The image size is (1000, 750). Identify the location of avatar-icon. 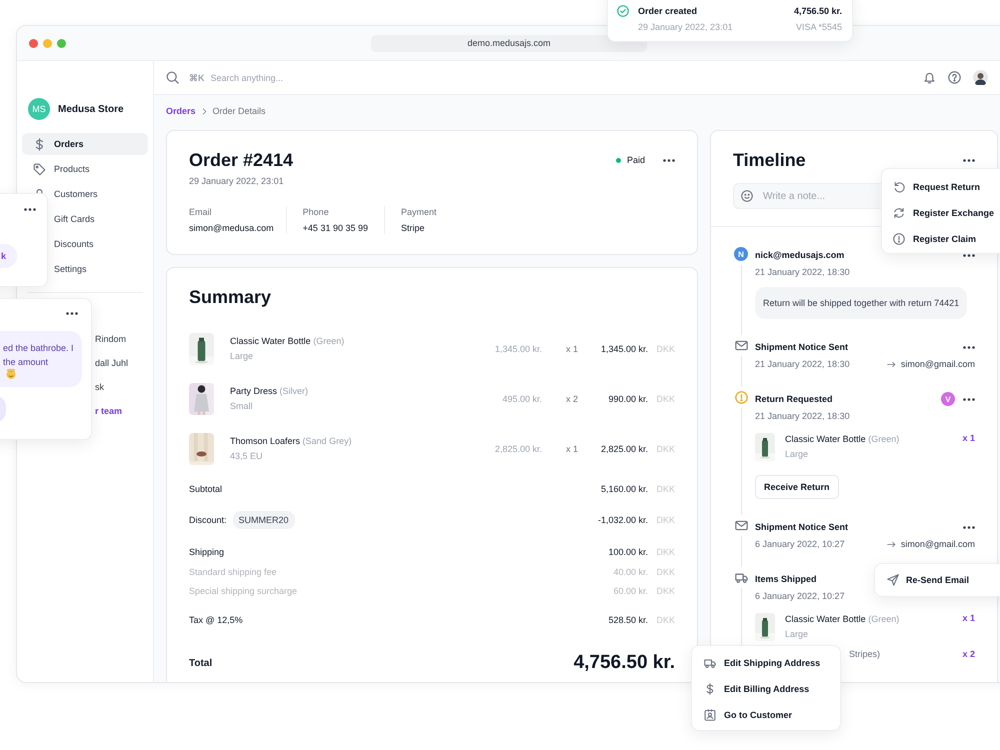
(980, 77).